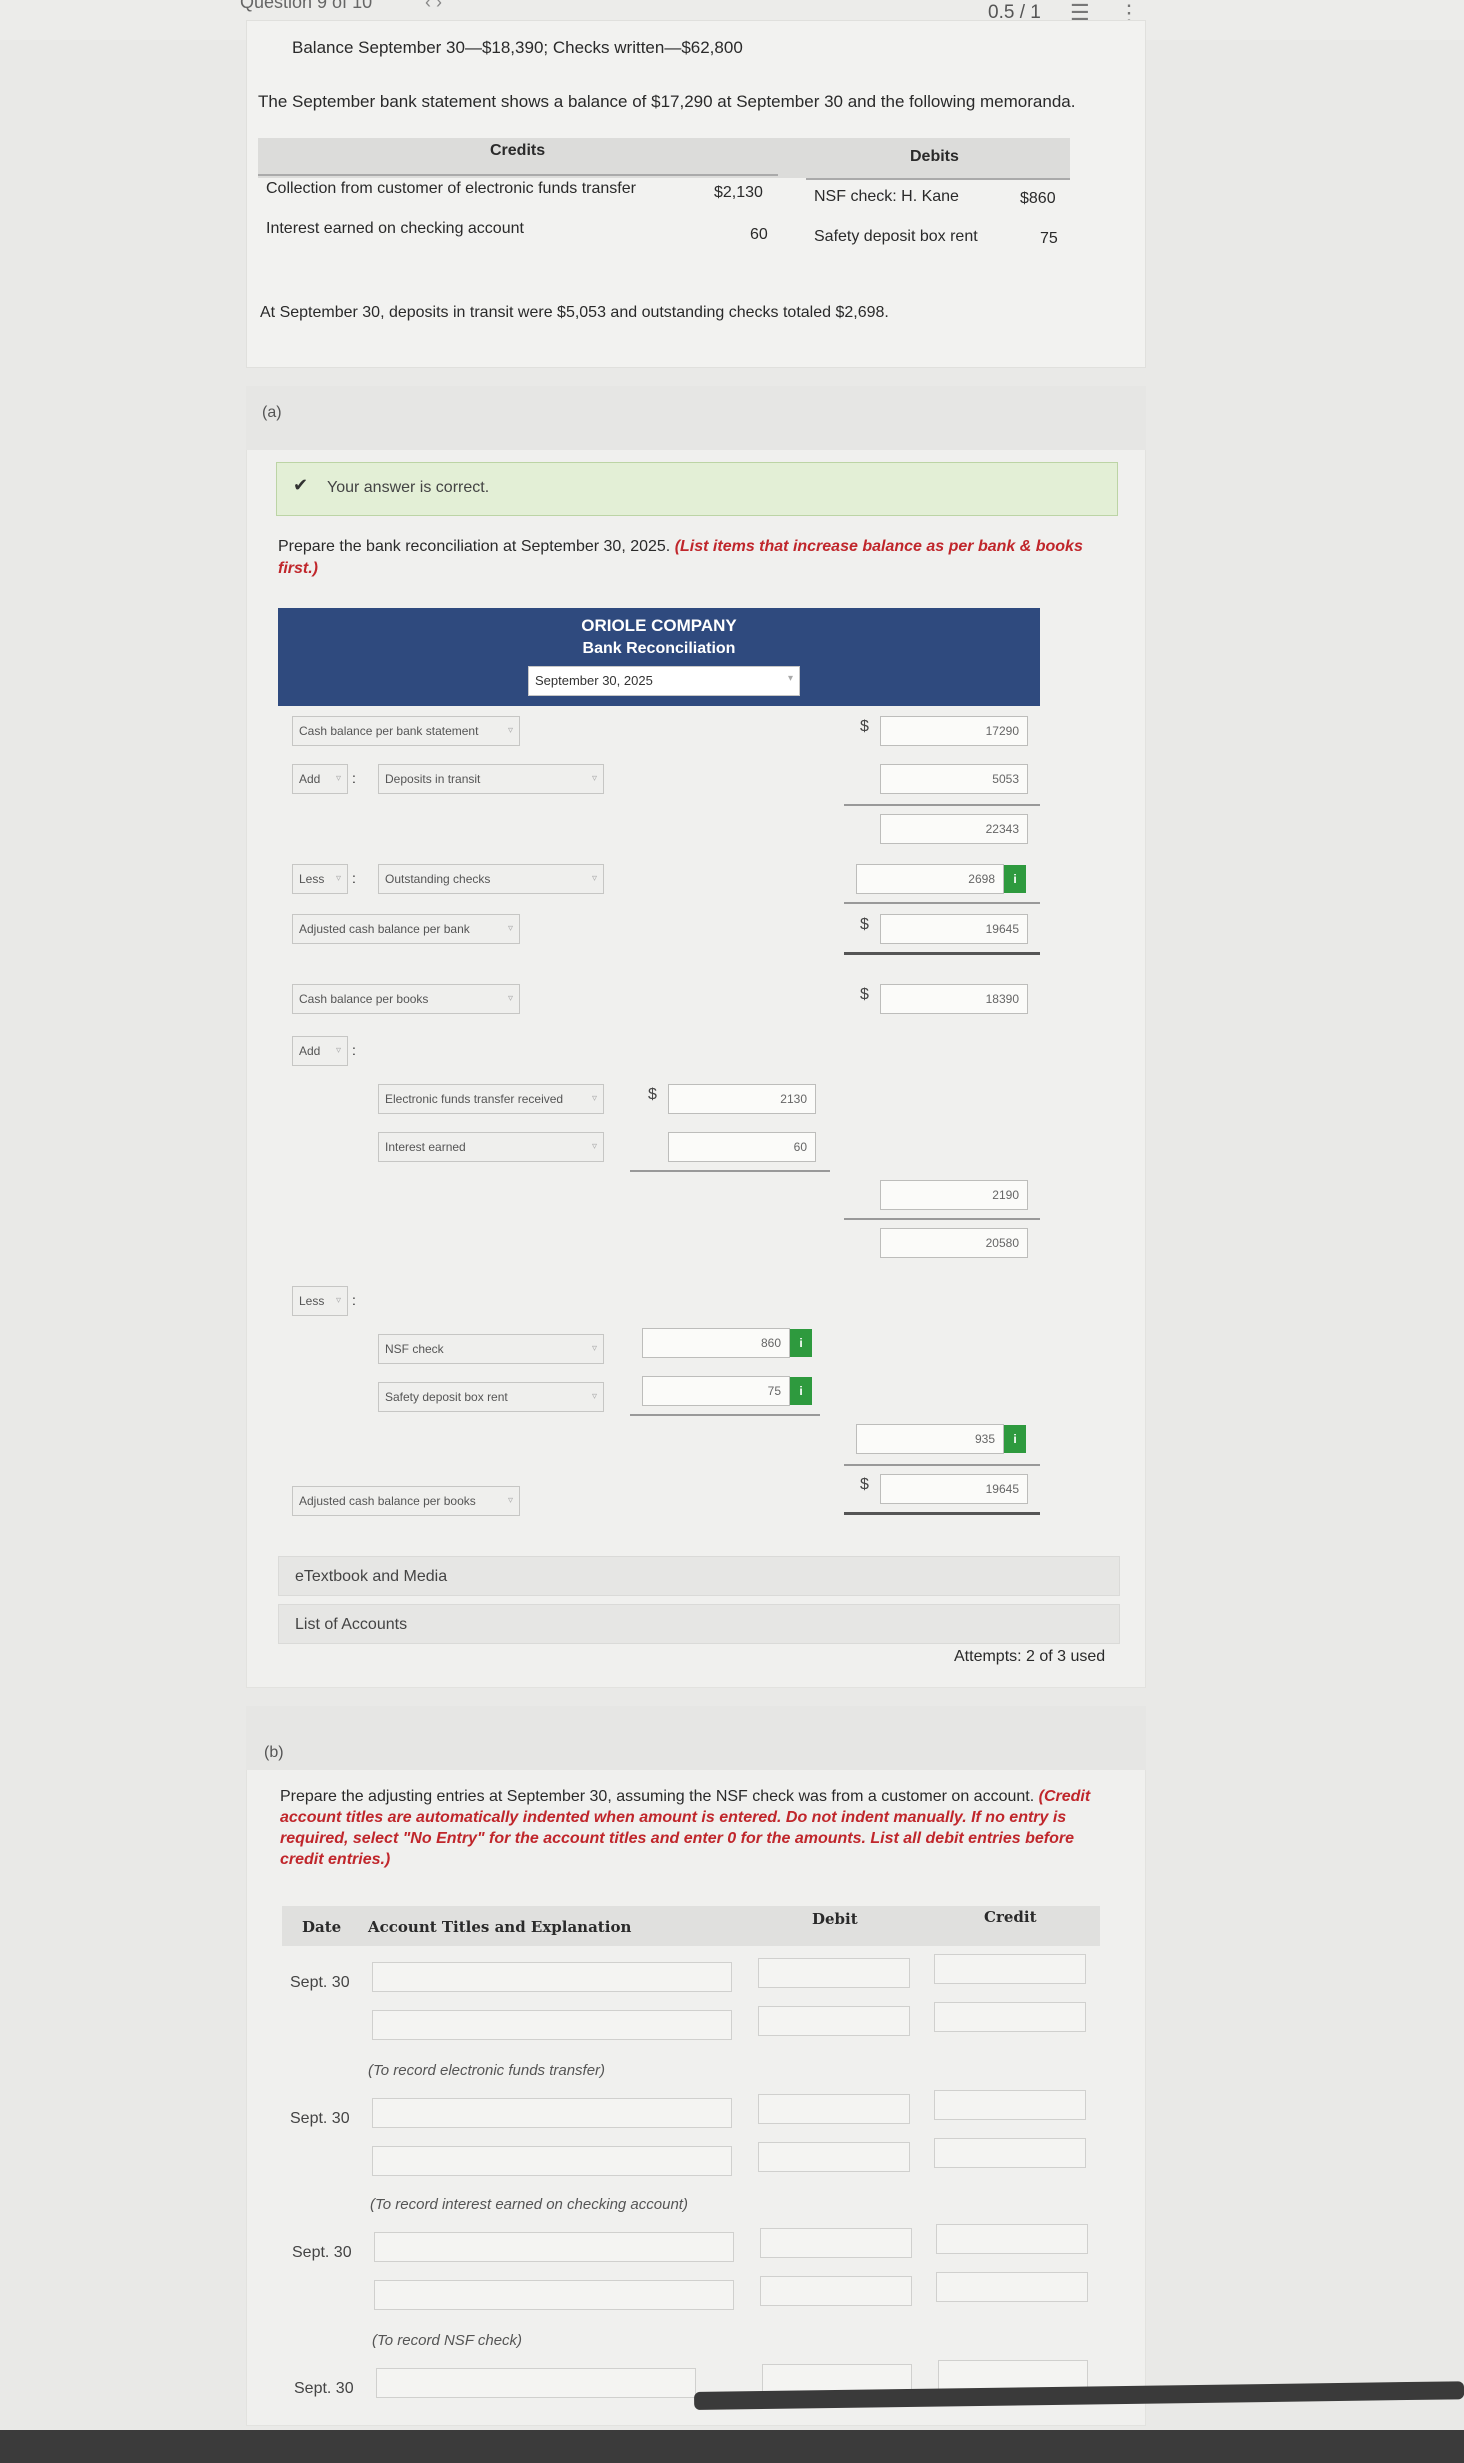 The height and width of the screenshot is (2463, 1464). What do you see at coordinates (406, 929) in the screenshot?
I see `adj-bank-select: Adjusted cash balance per bank ▿` at bounding box center [406, 929].